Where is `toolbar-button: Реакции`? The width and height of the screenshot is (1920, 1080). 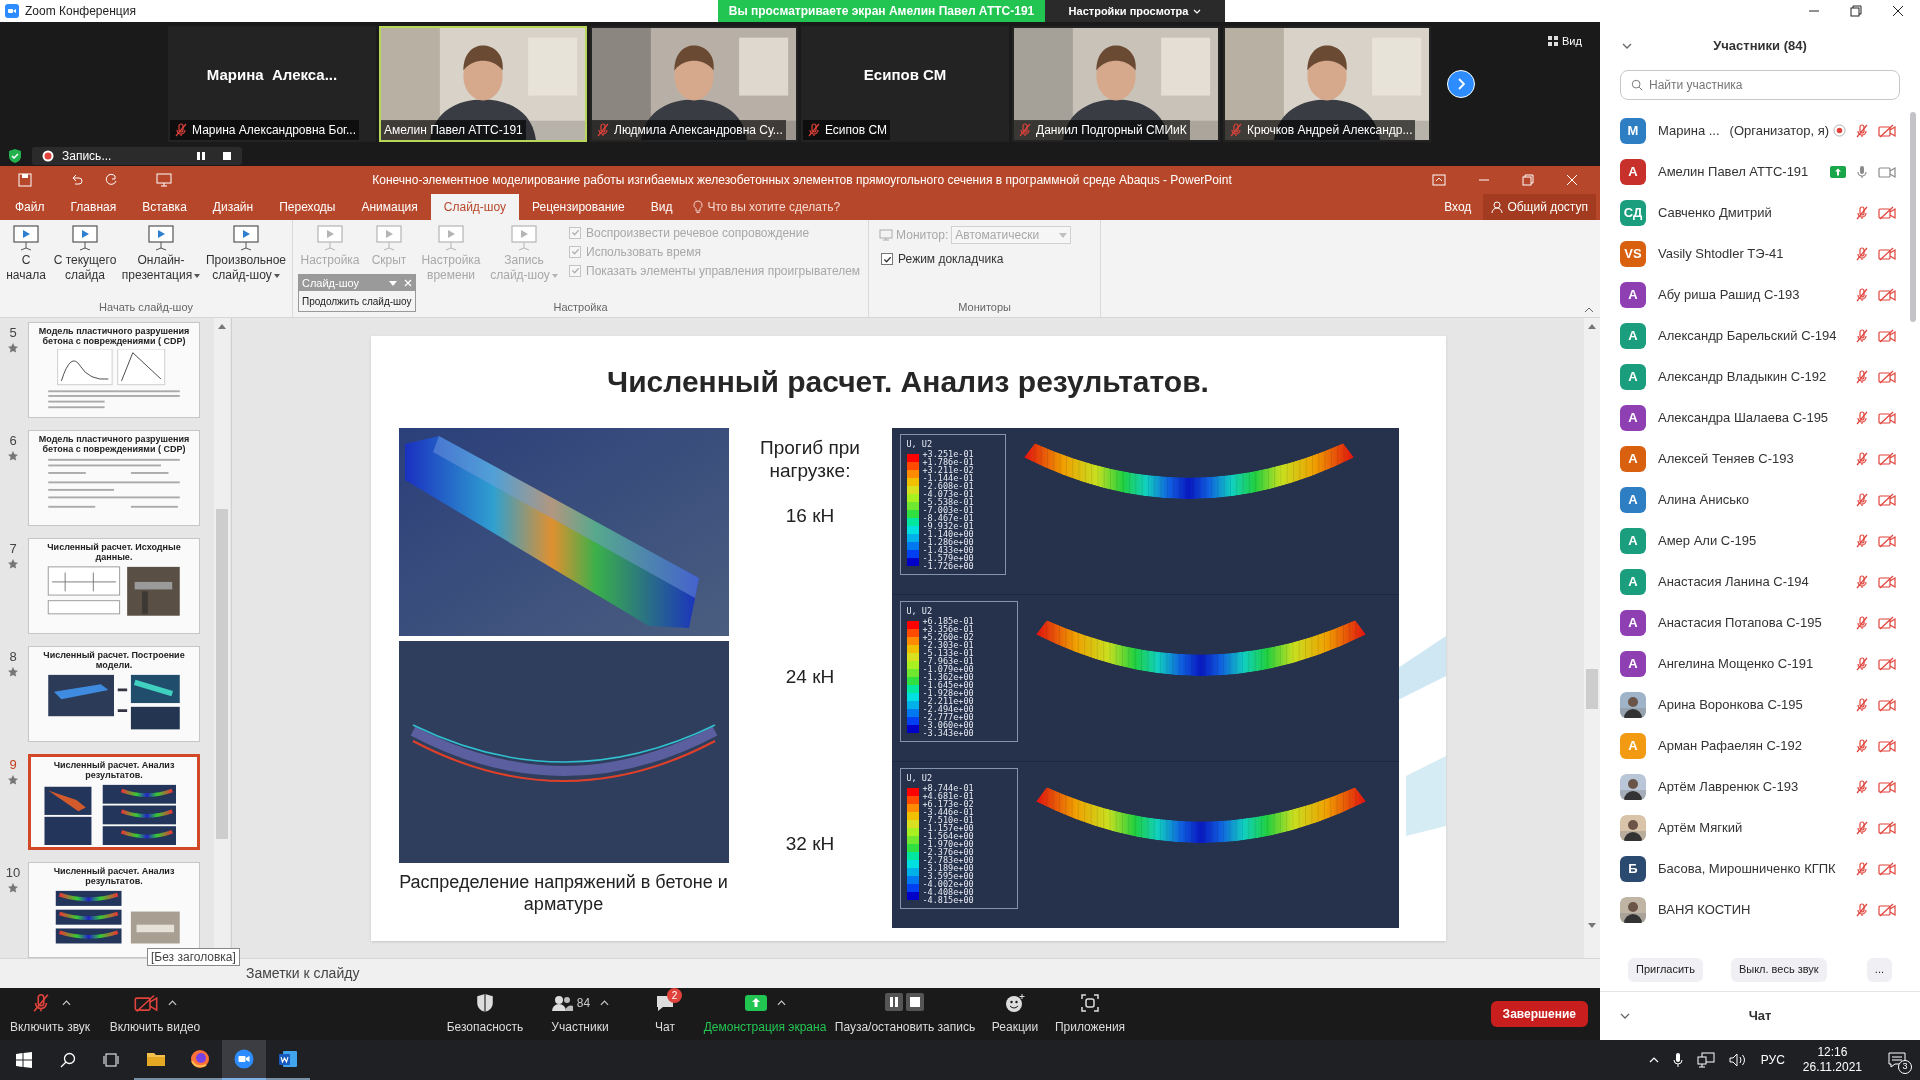 toolbar-button: Реакции is located at coordinates (1015, 1014).